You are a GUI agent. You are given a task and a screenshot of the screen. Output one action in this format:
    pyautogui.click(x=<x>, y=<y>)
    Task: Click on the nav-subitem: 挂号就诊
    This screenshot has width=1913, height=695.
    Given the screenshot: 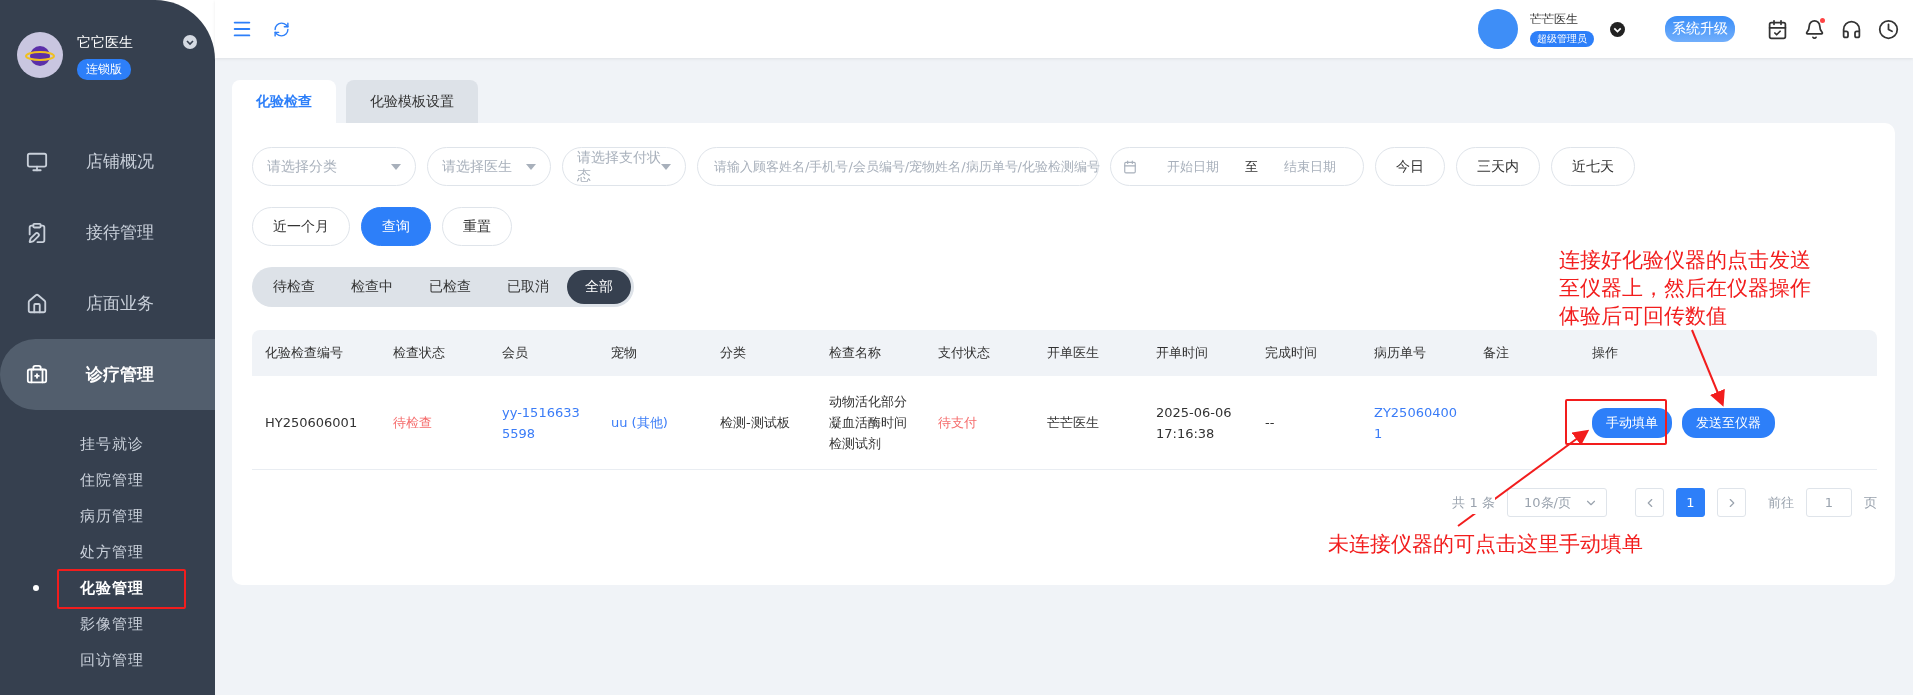 What is the action you would take?
    pyautogui.click(x=107, y=444)
    